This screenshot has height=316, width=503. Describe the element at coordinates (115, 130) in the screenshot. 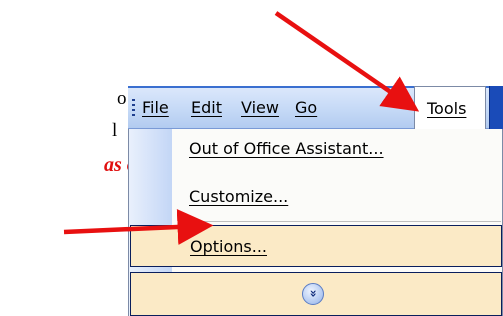

I see `doc-text-line-2: l` at that location.